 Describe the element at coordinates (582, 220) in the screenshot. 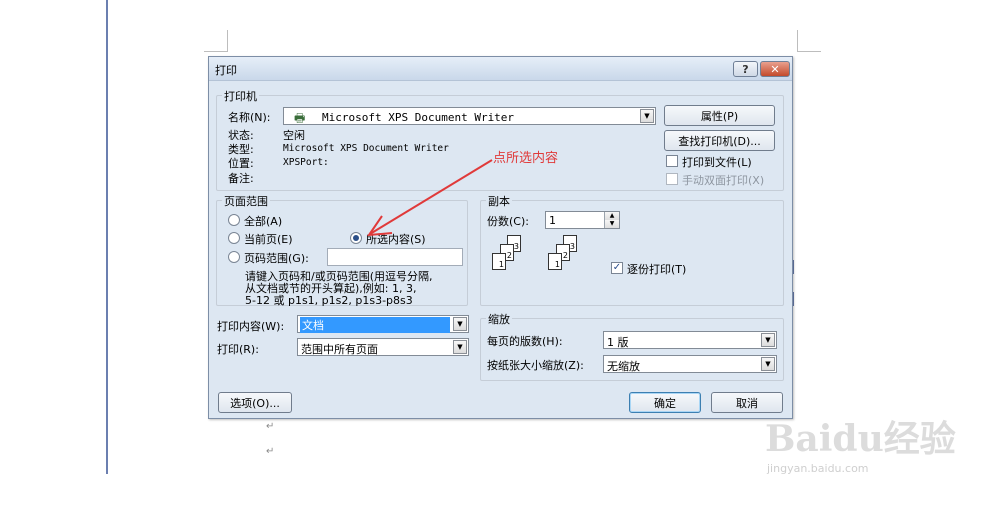

I see `copies-count-spinner: 1 ▲ ▼` at that location.